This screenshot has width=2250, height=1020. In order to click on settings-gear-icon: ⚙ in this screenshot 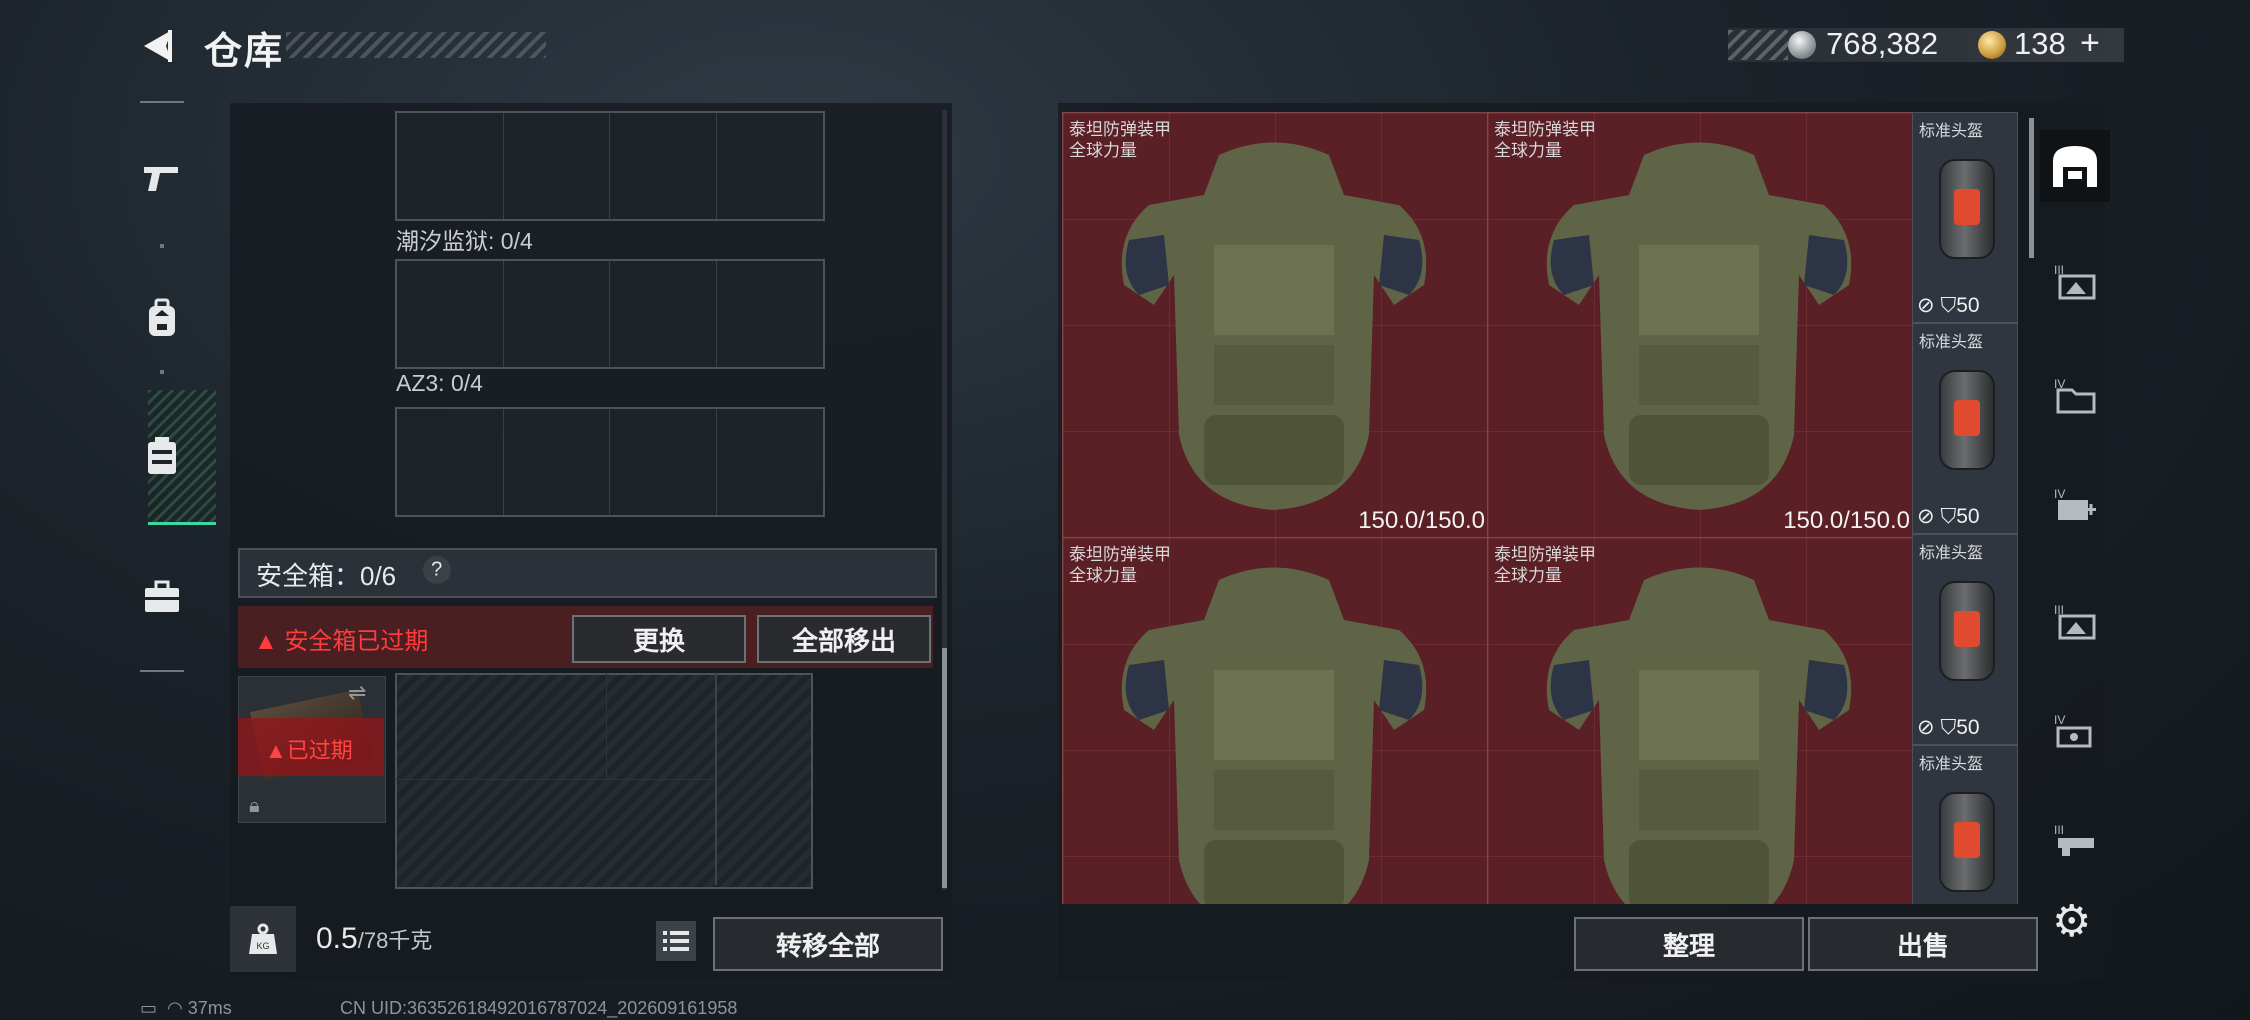, I will do `click(2071, 921)`.